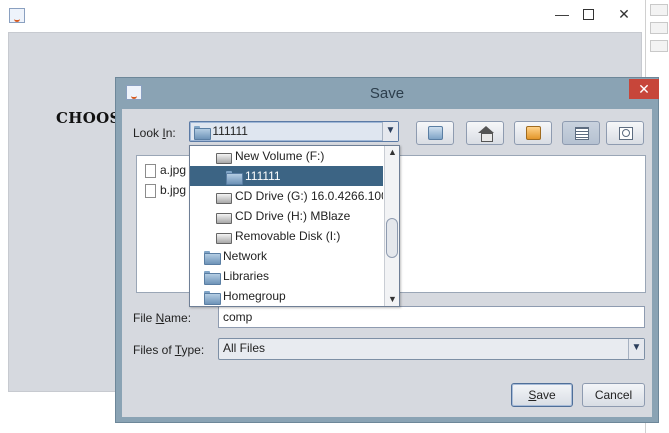 This screenshot has width=669, height=433. I want to click on background-title-bar: — ✕, so click(334, 15).